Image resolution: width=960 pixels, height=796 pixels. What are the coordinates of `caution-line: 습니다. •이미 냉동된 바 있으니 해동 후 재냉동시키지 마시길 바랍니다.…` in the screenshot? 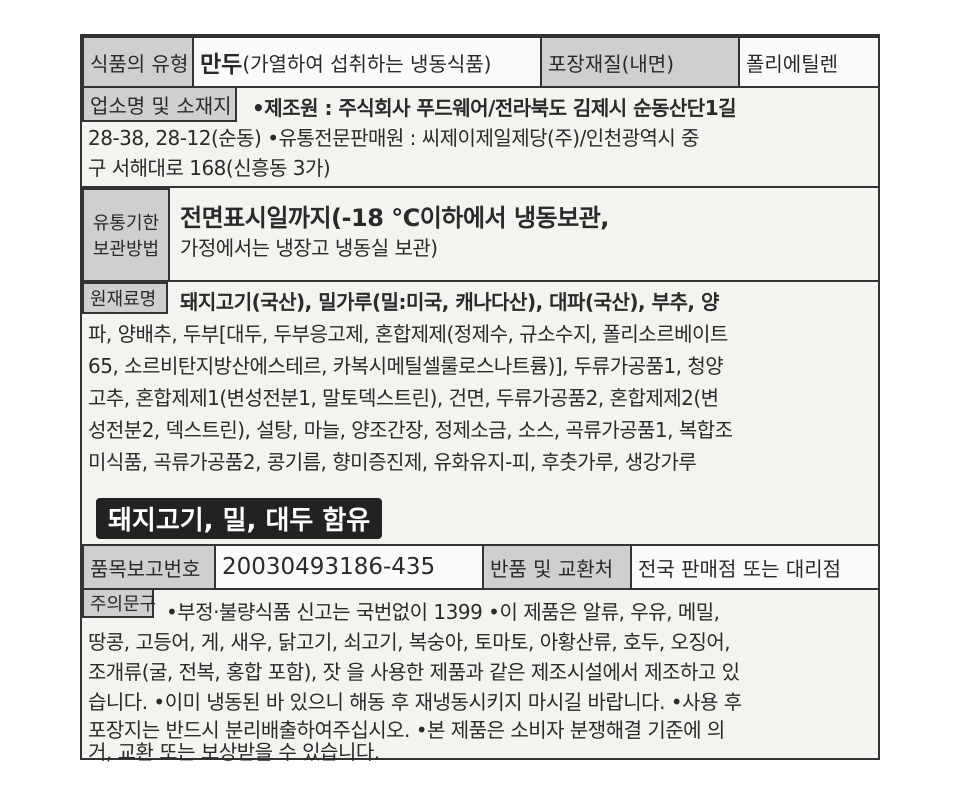 It's located at (415, 702).